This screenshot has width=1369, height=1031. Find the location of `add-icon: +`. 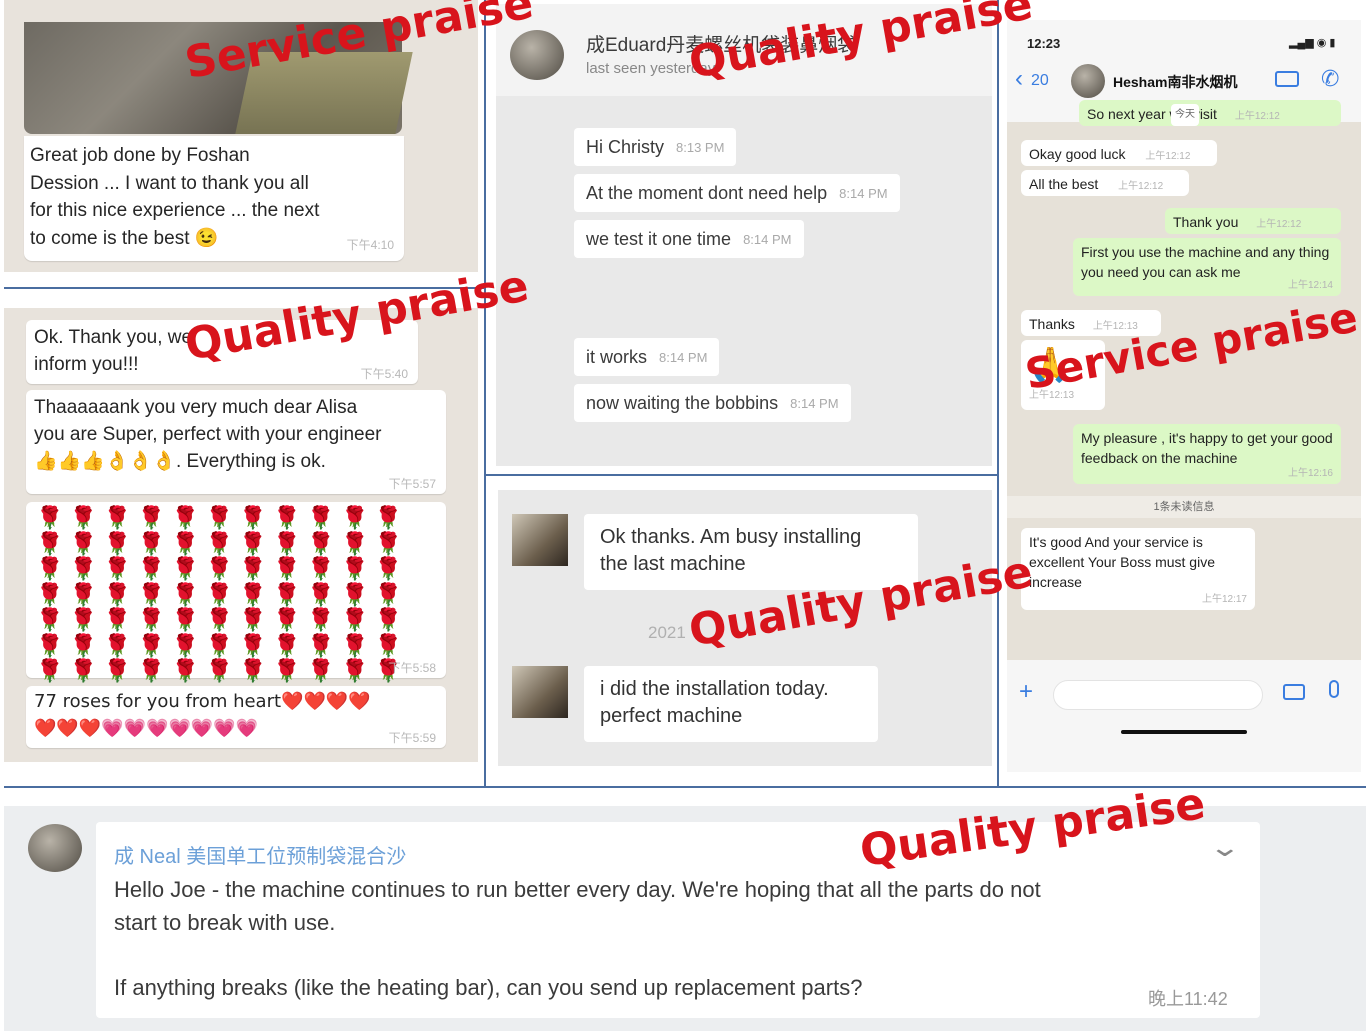

add-icon: + is located at coordinates (1026, 692).